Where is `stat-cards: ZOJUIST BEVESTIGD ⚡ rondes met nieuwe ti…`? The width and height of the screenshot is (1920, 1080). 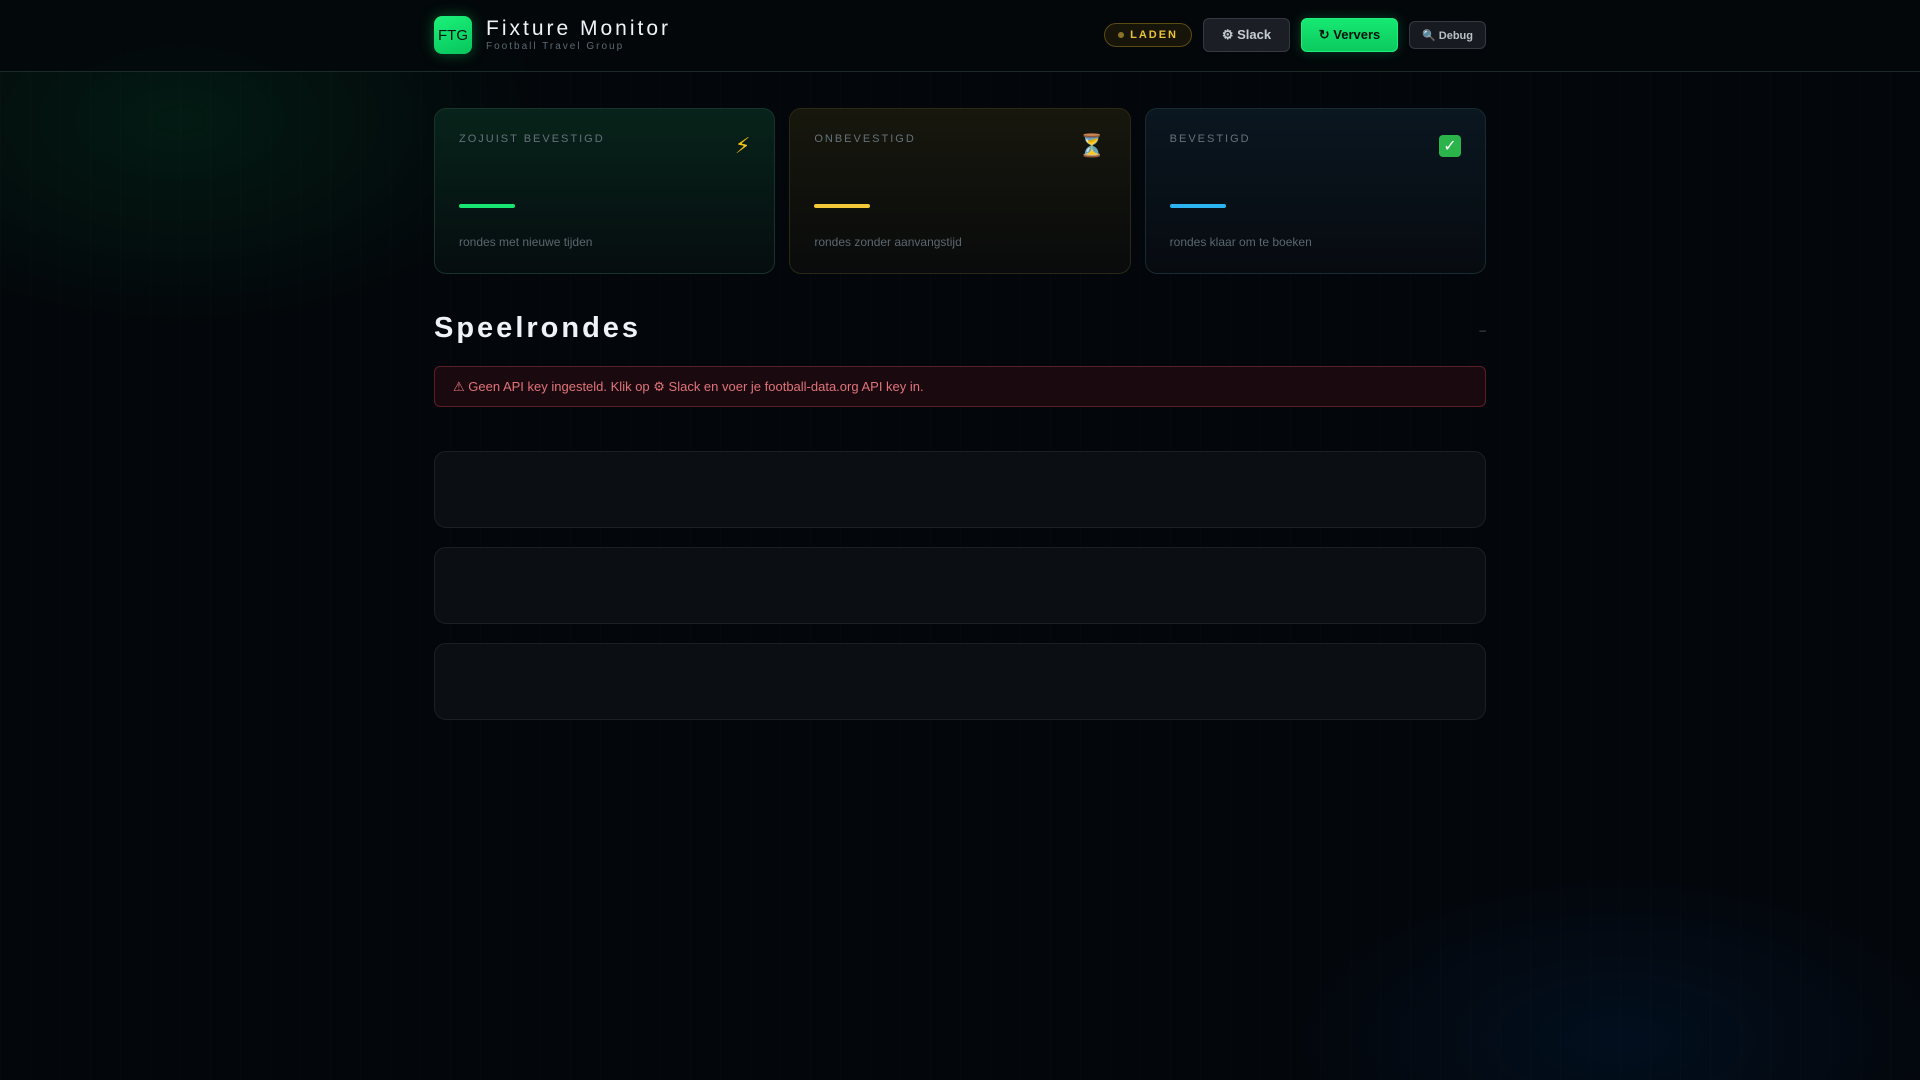 stat-cards: ZOJUIST BEVESTIGD ⚡ rondes met nieuwe ti… is located at coordinates (960, 191).